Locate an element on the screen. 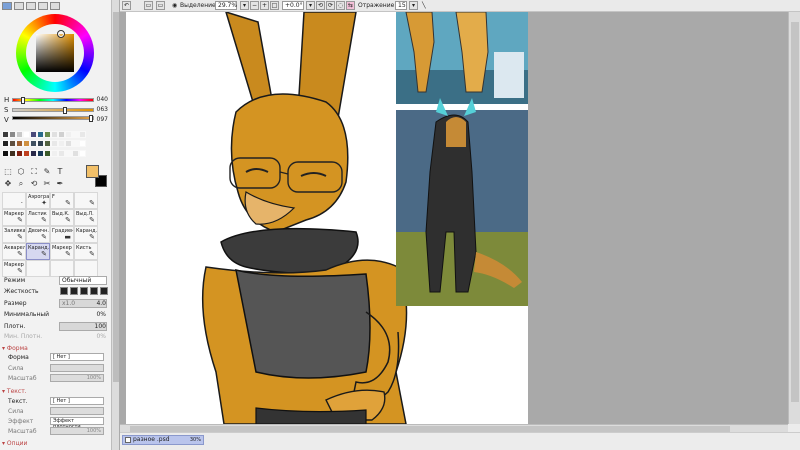 This screenshot has width=800, height=450. tool-button-icon: ✒ is located at coordinates (60, 183).